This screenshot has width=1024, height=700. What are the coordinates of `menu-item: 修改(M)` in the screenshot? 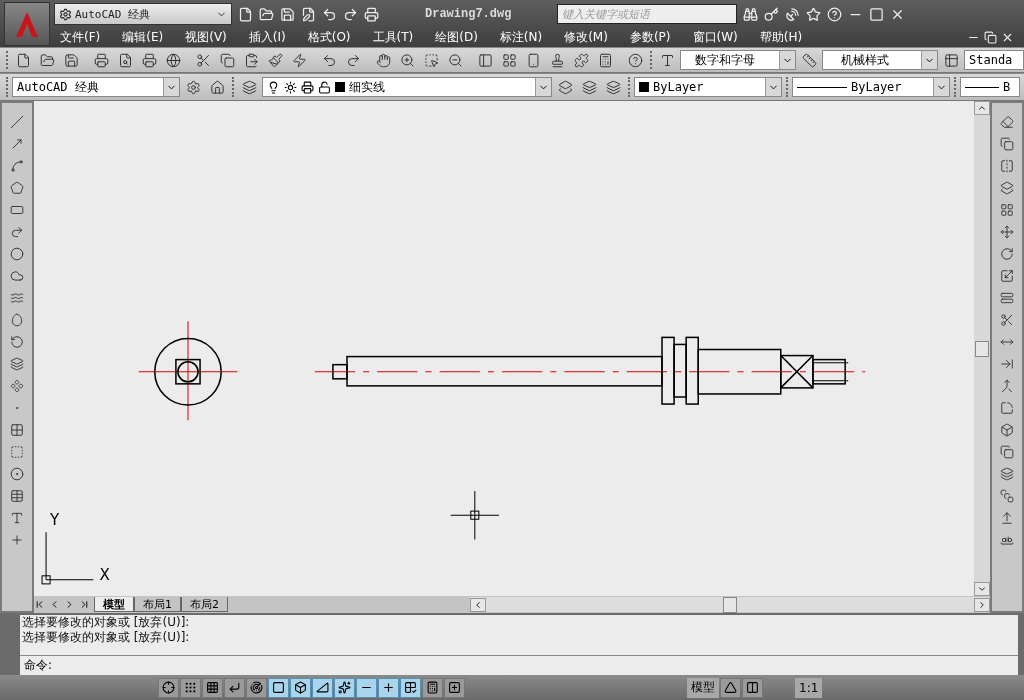 It's located at (586, 37).